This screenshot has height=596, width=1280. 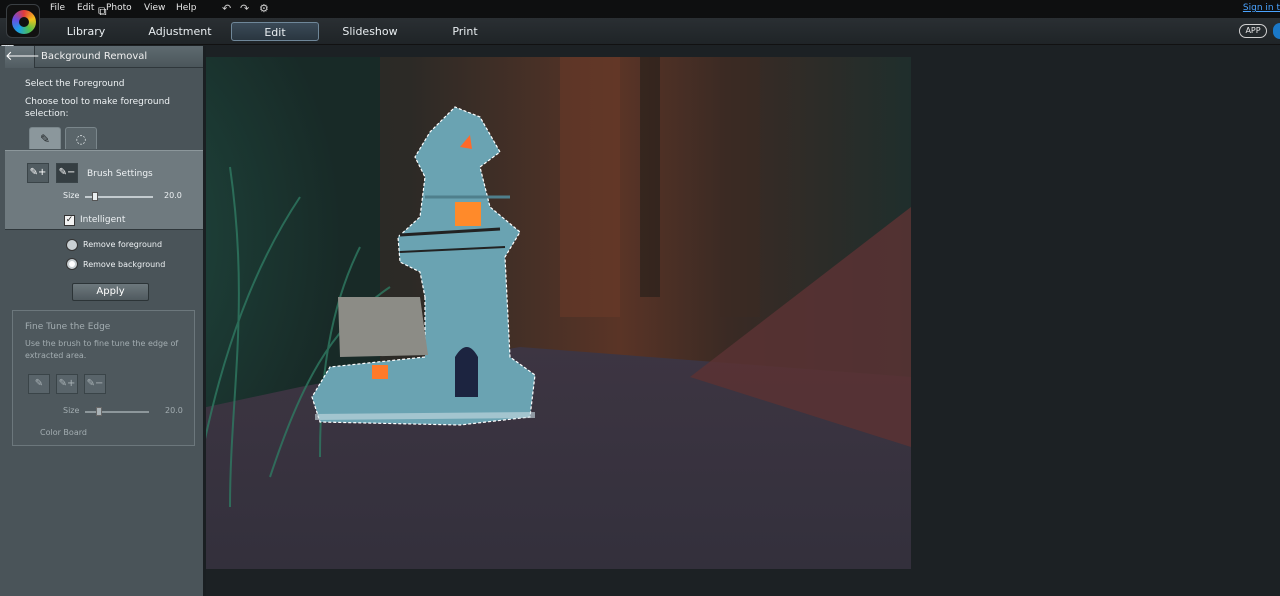 What do you see at coordinates (56, 355) in the screenshot?
I see `fine-tune-desc-line2: extracted area.` at bounding box center [56, 355].